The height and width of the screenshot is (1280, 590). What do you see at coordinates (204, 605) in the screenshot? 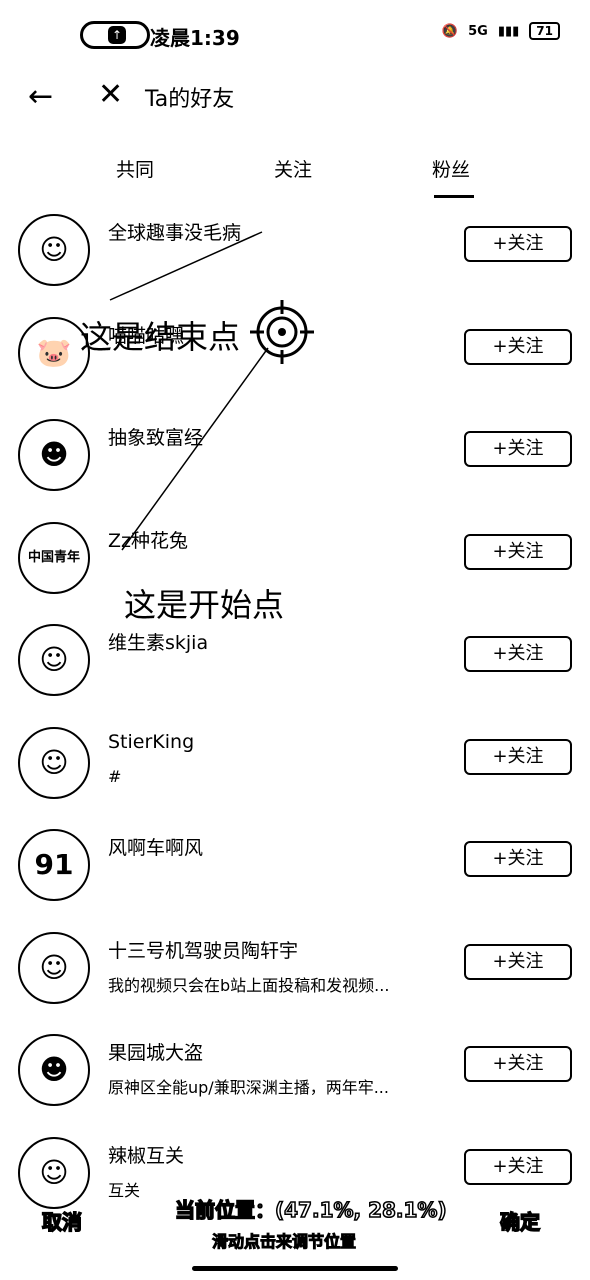
I see `start-point-label: 这是开始点` at bounding box center [204, 605].